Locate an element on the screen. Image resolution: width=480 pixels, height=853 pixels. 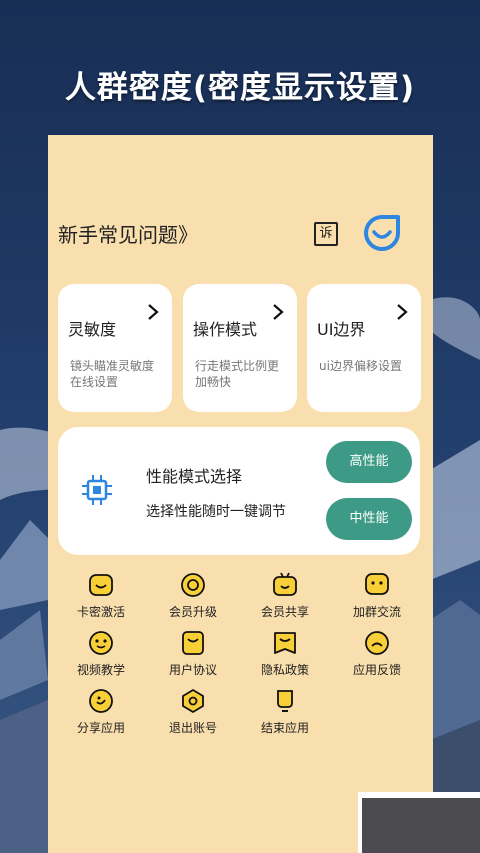
grid-item-exit-app: 结束应用 is located at coordinates (285, 711).